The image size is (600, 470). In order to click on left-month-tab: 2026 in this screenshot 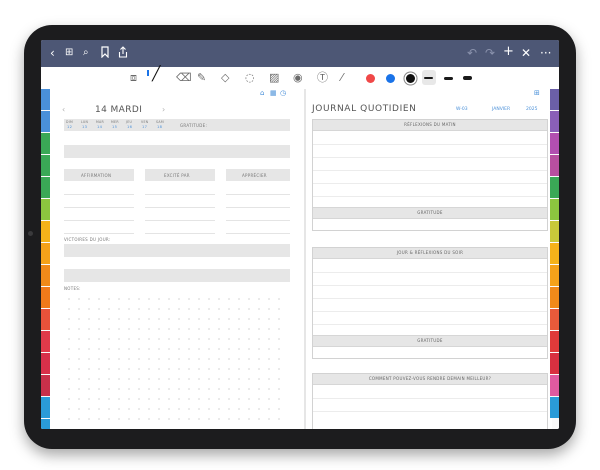, I will do `click(45, 121)`.